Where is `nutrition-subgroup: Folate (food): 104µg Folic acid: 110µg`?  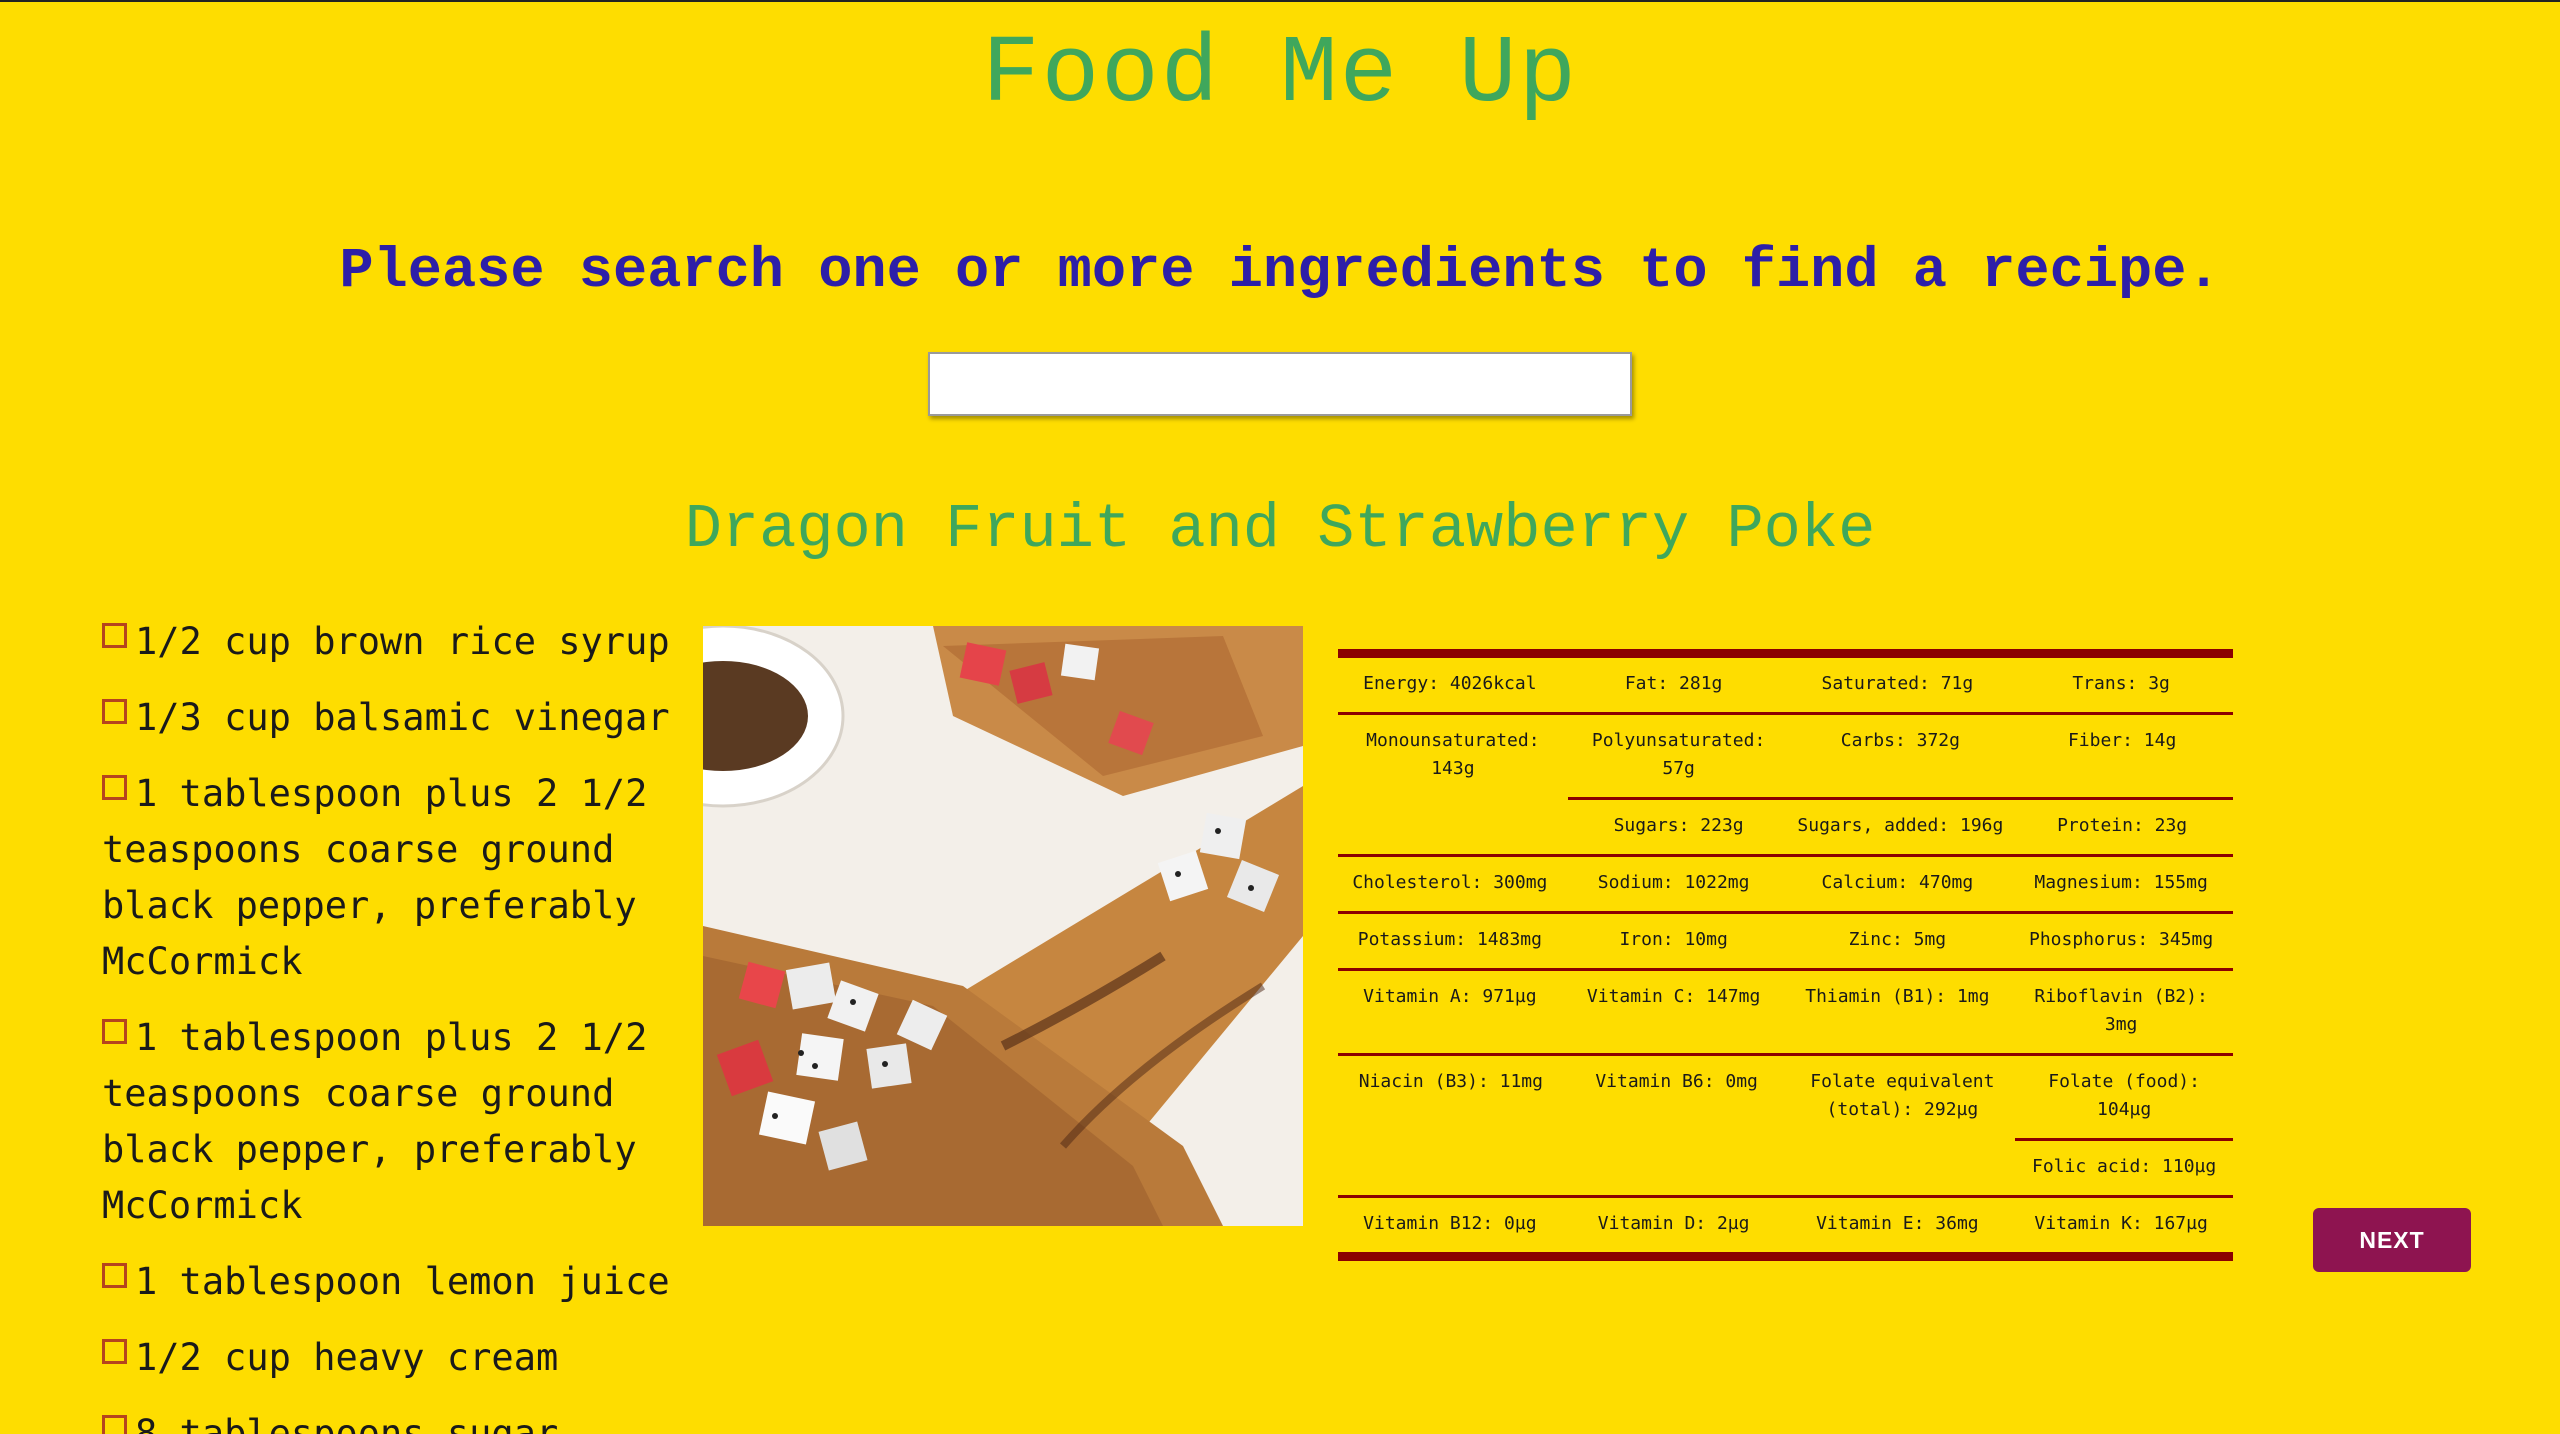 nutrition-subgroup: Folate (food): 104µg Folic acid: 110µg is located at coordinates (2124, 1125).